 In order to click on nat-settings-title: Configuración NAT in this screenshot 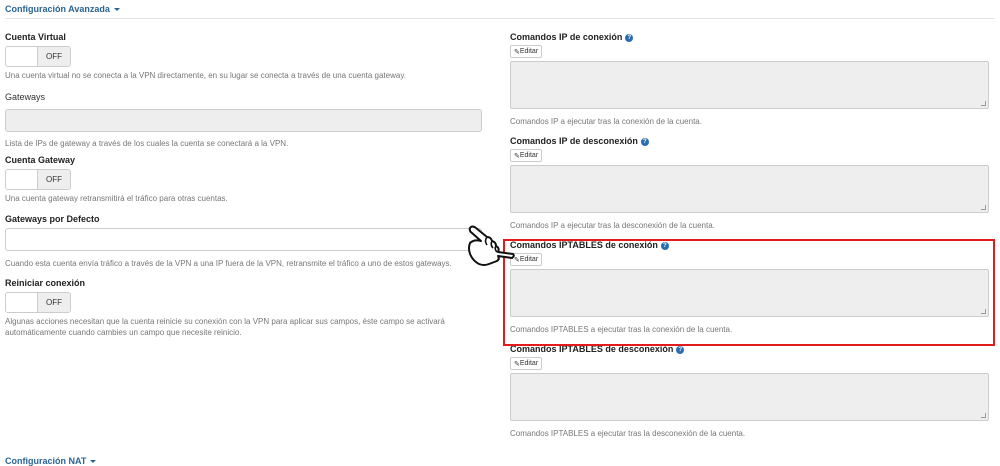, I will do `click(46, 461)`.